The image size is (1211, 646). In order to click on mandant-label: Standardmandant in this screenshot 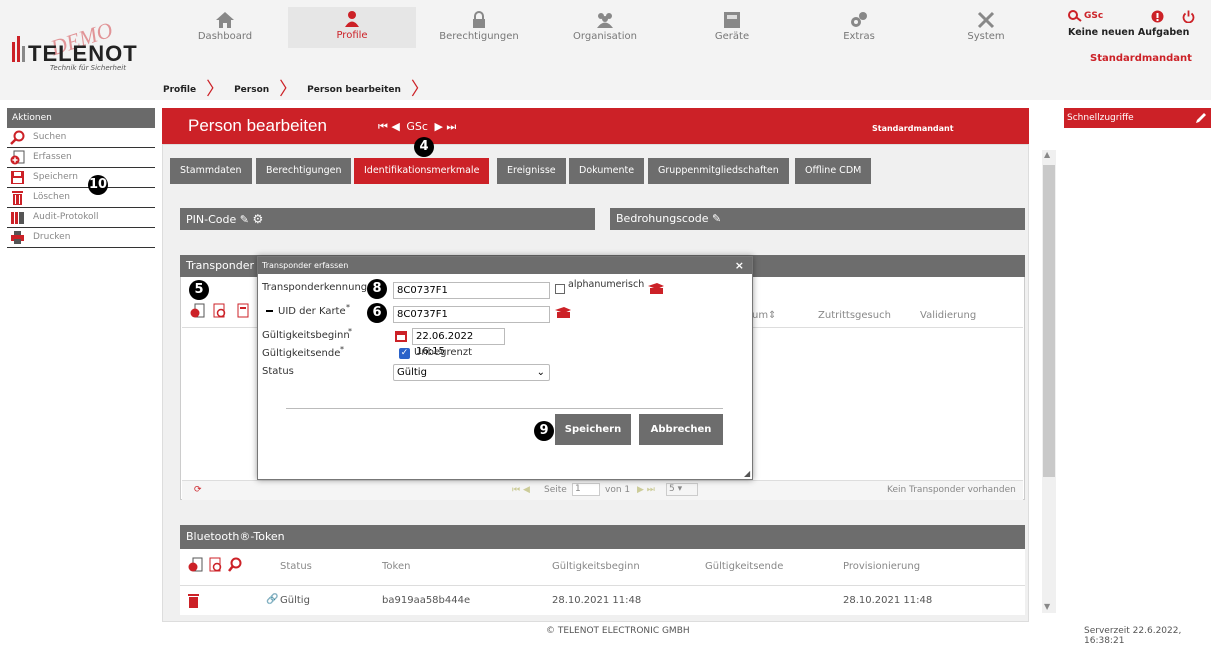, I will do `click(1141, 58)`.